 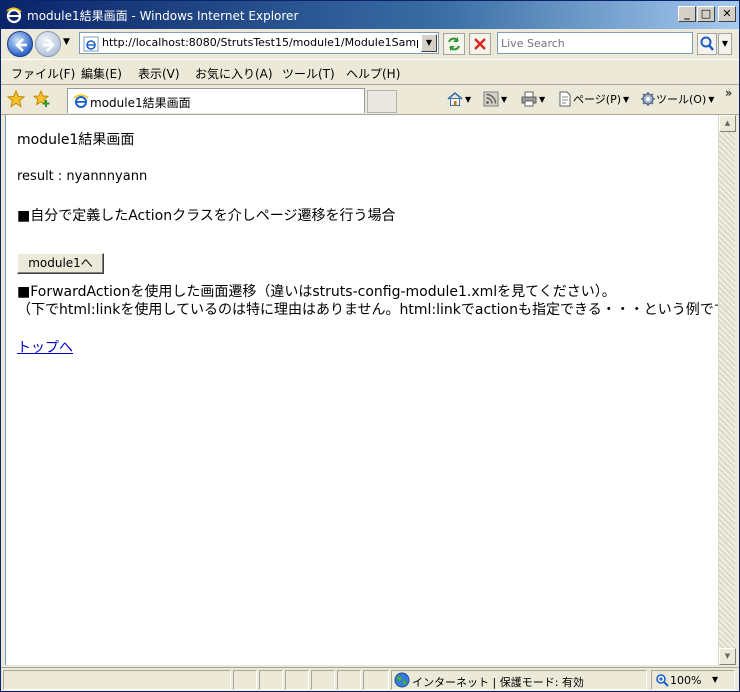 I want to click on security-zone: インターネット | 保護モード: 有効, so click(x=519, y=680).